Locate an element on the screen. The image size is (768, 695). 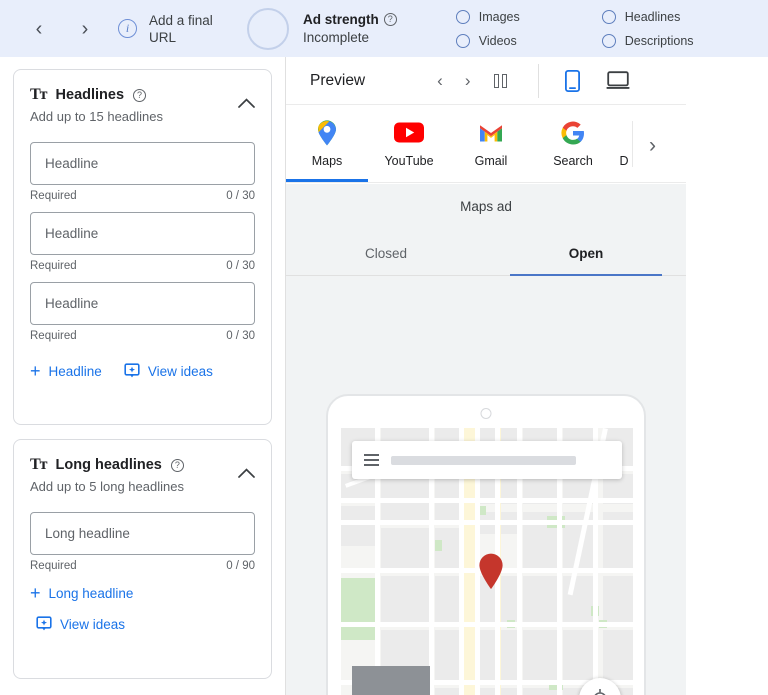
desktop-device-icon is located at coordinates (618, 80).